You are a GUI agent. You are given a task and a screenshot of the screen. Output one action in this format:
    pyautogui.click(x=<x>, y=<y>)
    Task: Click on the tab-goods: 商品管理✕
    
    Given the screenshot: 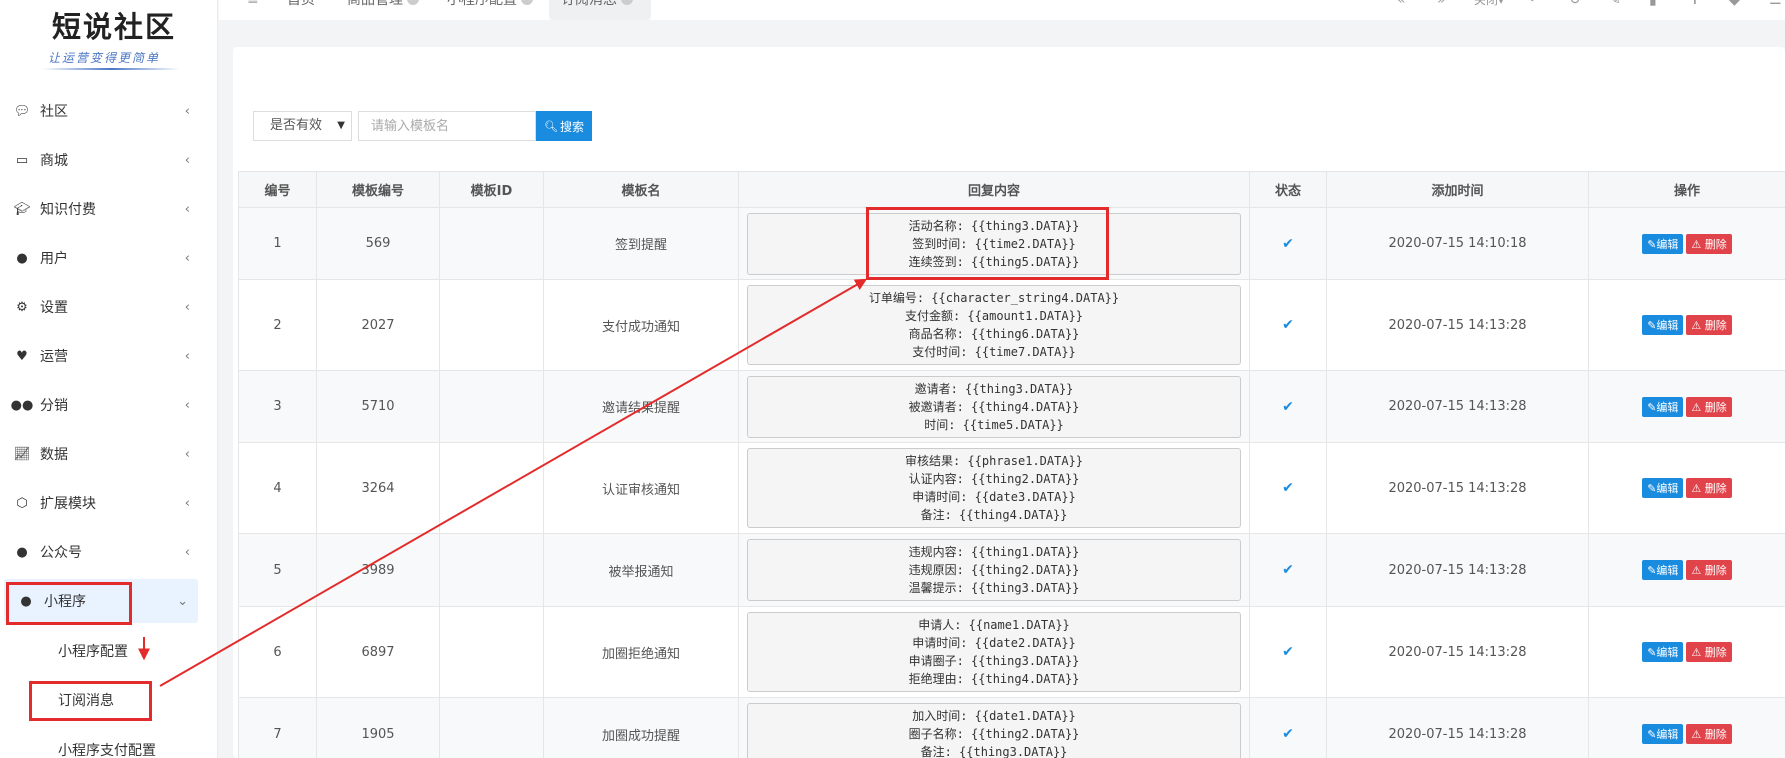 What is the action you would take?
    pyautogui.click(x=383, y=10)
    